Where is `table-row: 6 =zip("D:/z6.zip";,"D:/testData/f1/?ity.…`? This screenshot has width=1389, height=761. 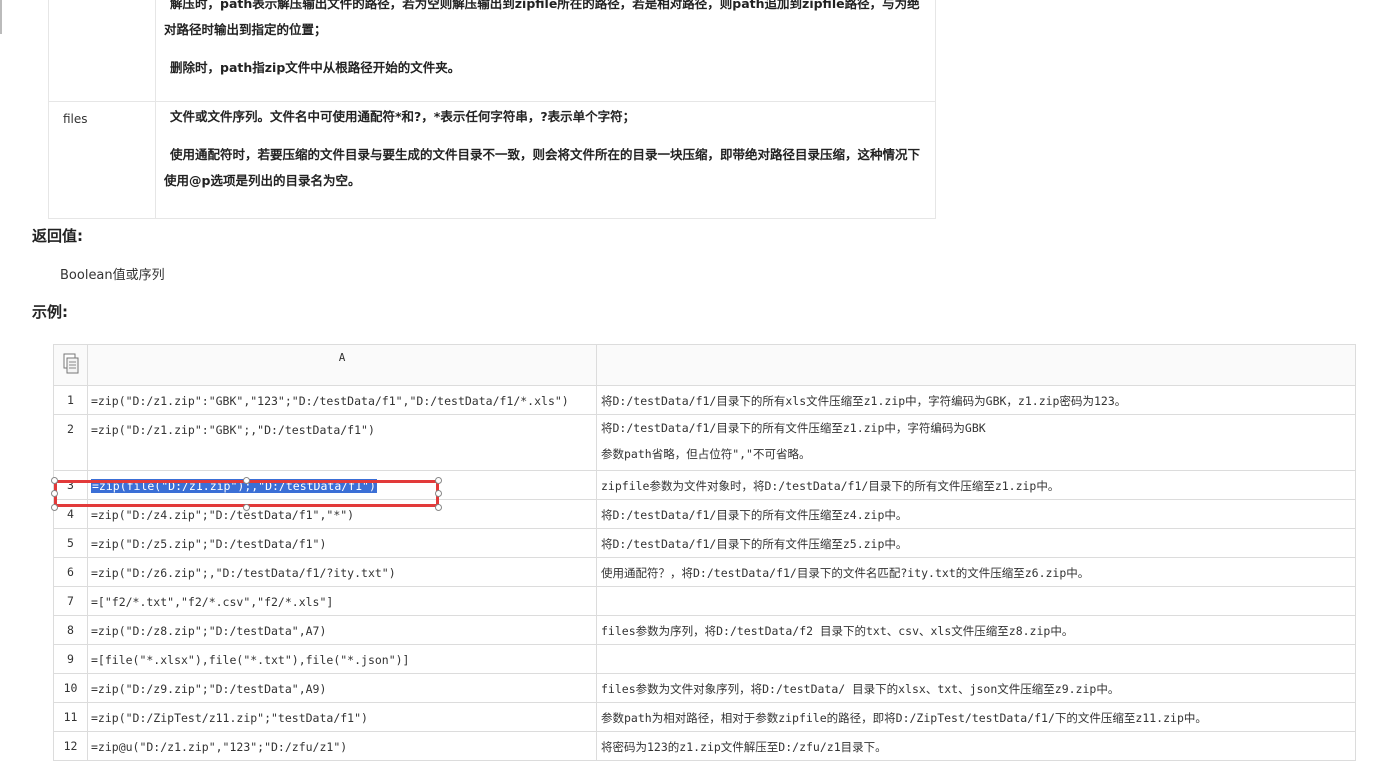 table-row: 6 =zip("D:/z6.zip";,"D:/testData/f1/?ity.… is located at coordinates (704, 572).